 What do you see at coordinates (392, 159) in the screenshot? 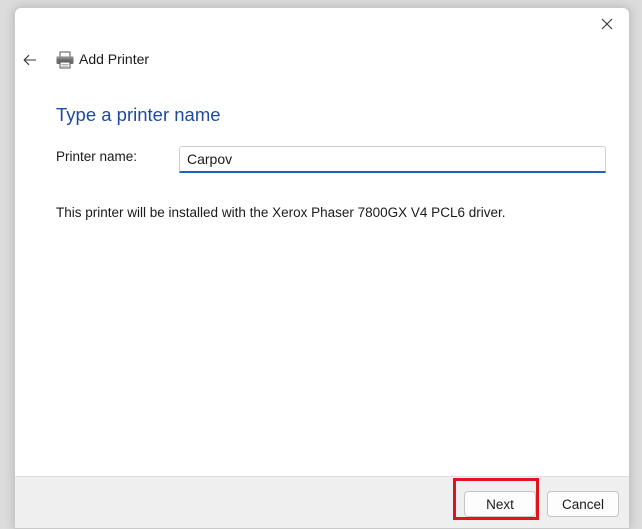
I see `printer-name-input` at bounding box center [392, 159].